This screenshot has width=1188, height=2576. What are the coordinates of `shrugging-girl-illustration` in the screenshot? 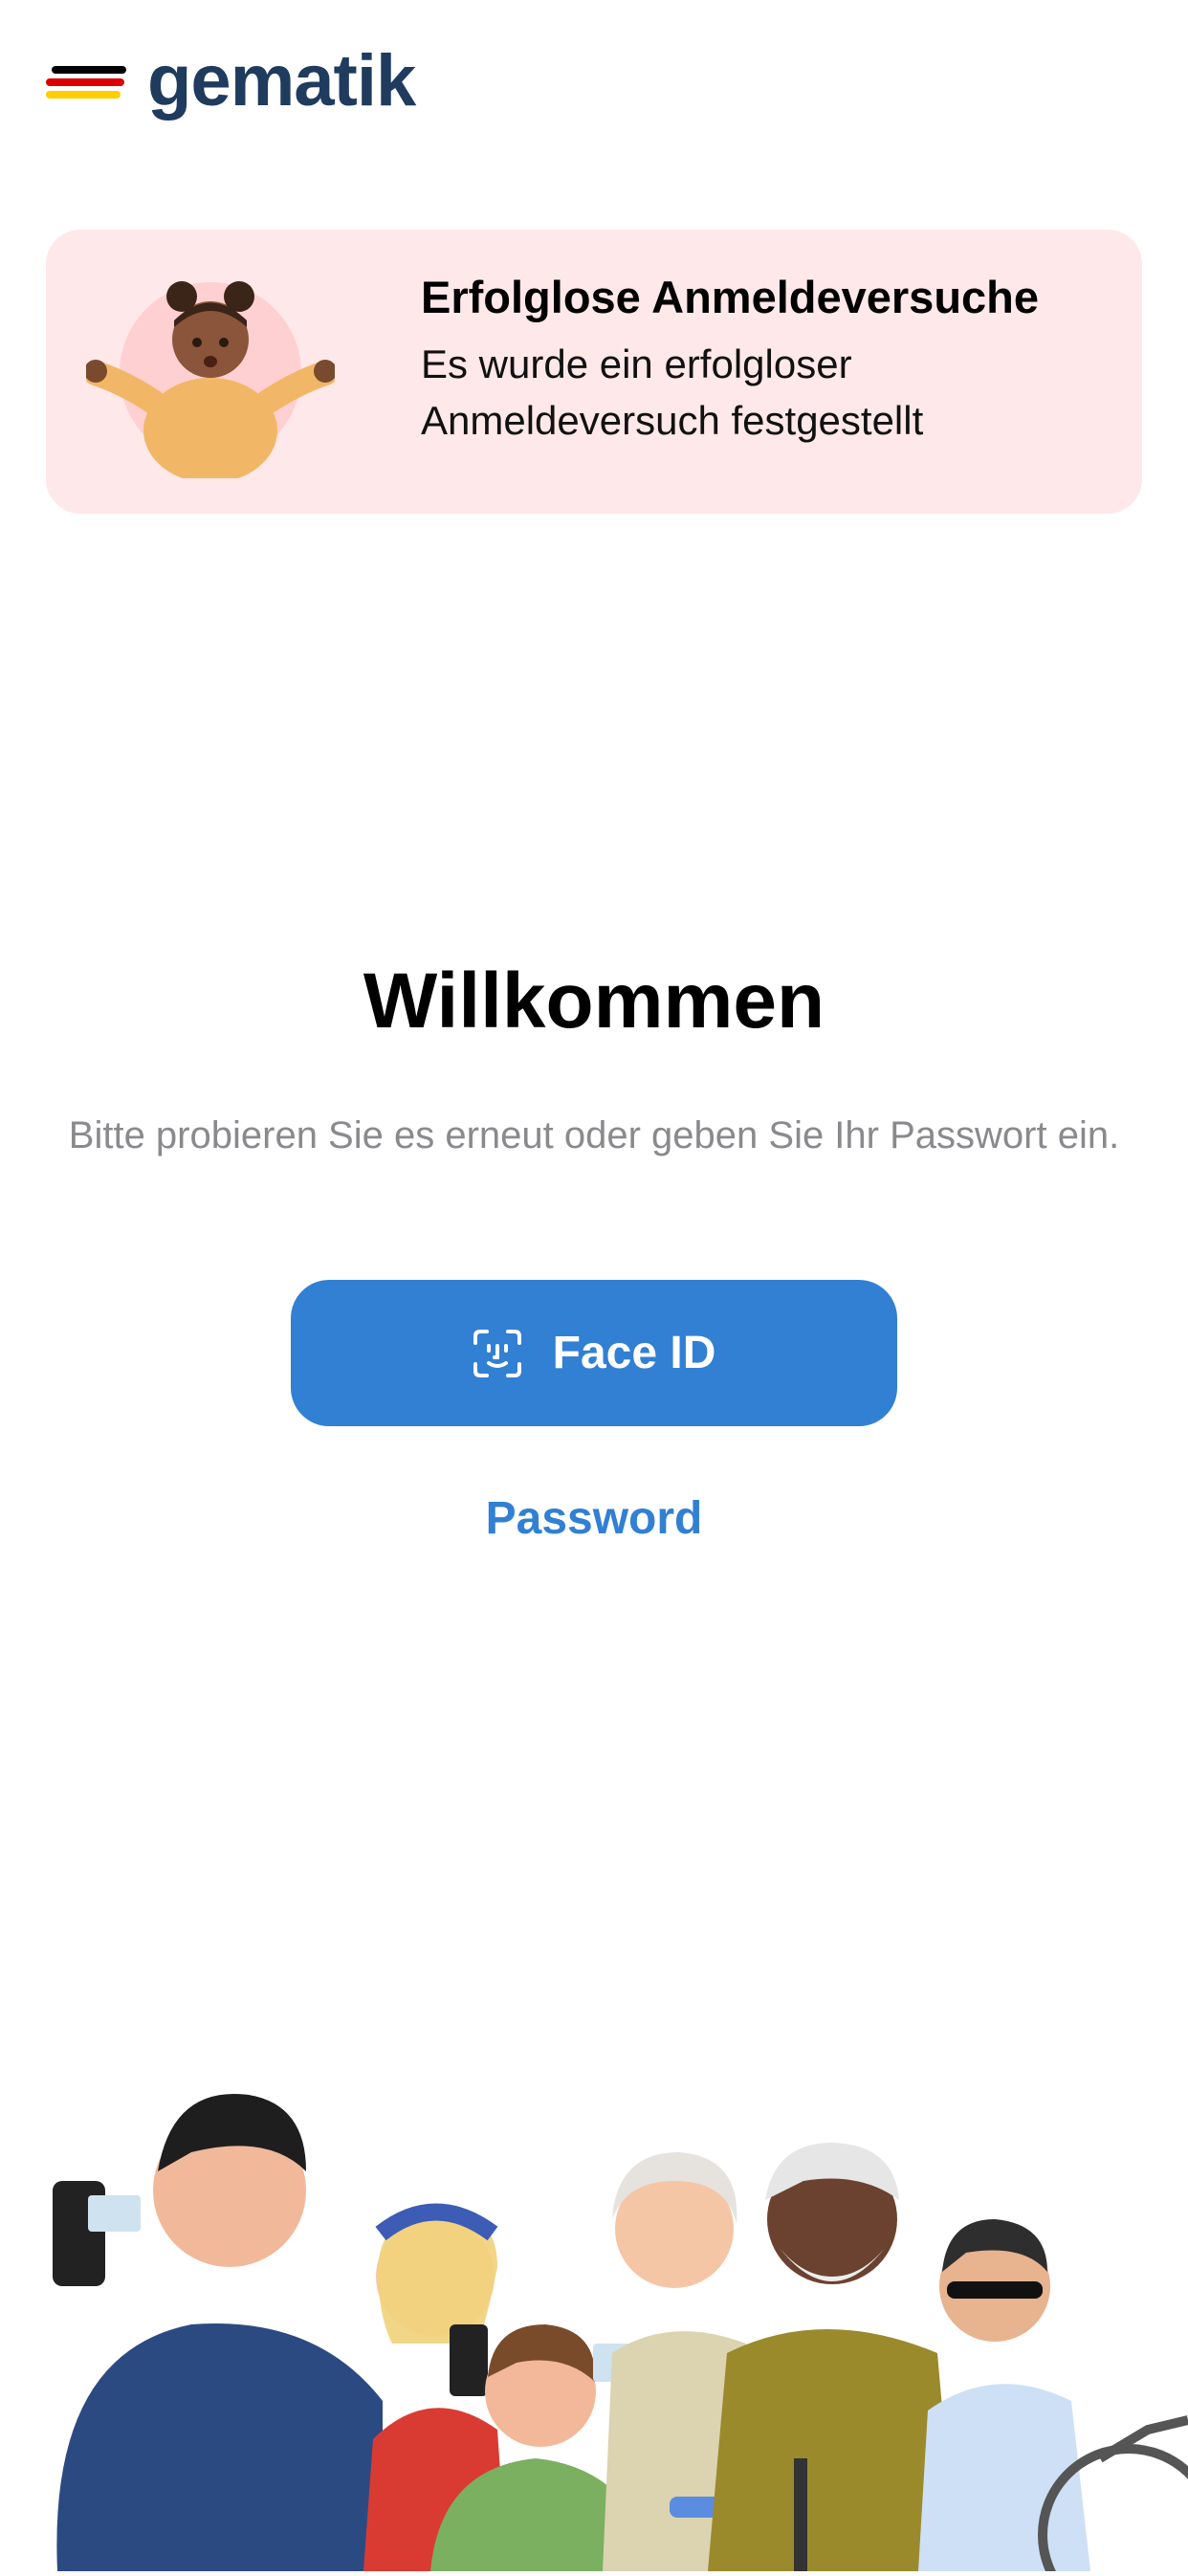 It's located at (210, 375).